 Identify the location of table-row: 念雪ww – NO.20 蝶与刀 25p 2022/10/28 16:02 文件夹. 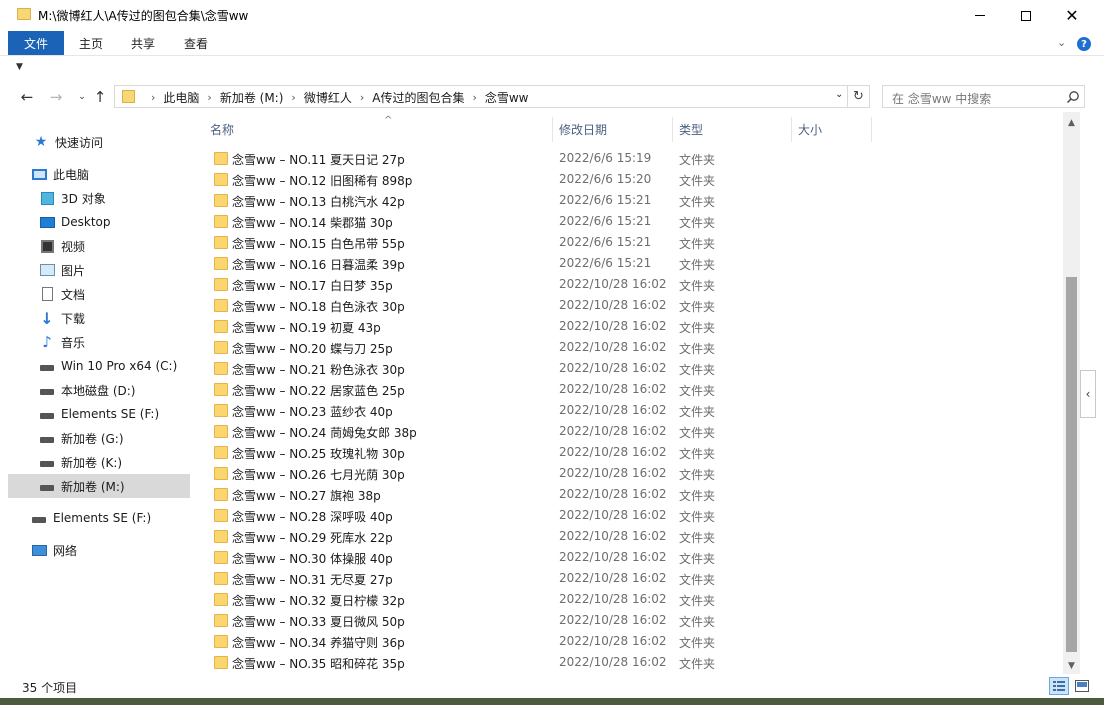
(629, 347).